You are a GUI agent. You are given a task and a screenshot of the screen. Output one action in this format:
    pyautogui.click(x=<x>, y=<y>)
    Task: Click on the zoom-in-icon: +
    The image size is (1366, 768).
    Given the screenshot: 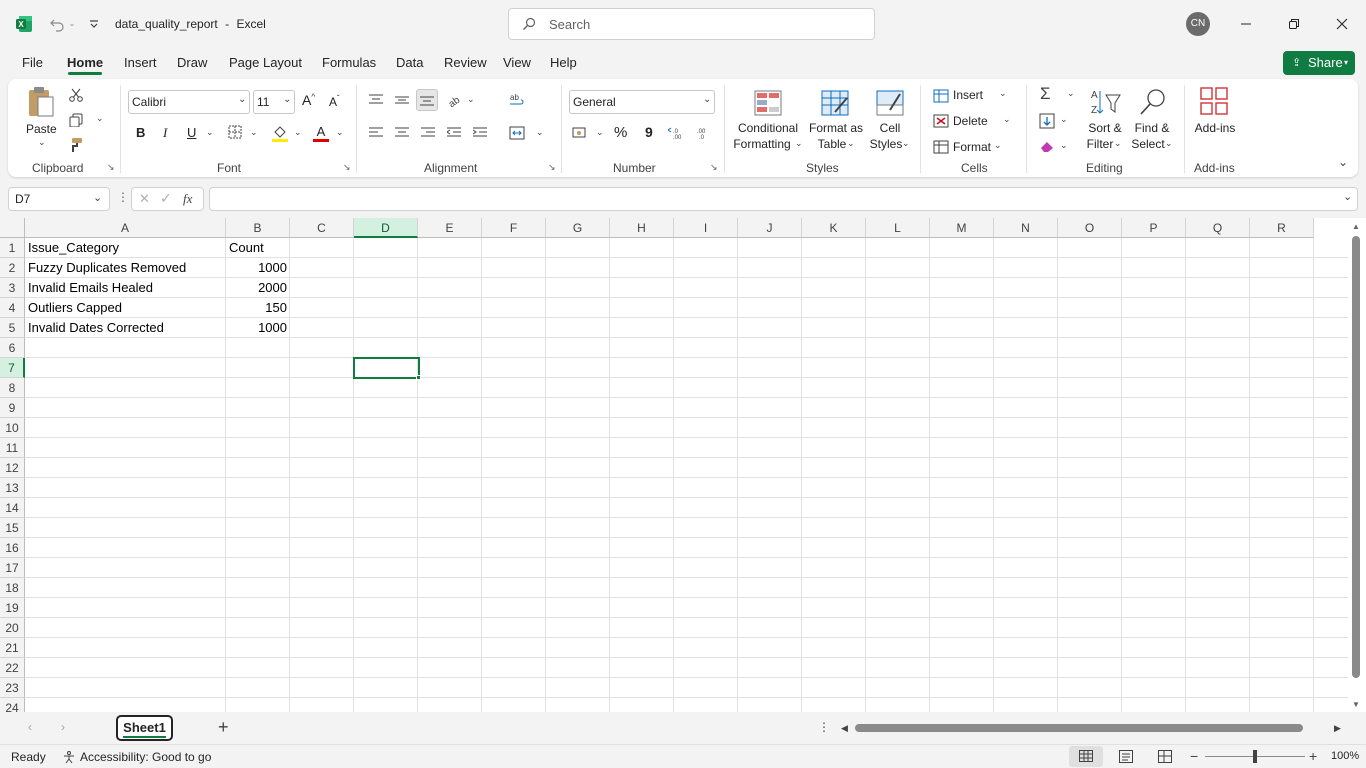 What is the action you would take?
    pyautogui.click(x=1313, y=756)
    